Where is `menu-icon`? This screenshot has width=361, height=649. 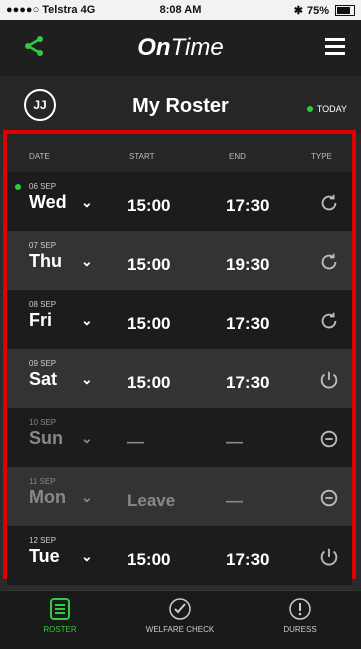
menu-icon is located at coordinates (335, 46).